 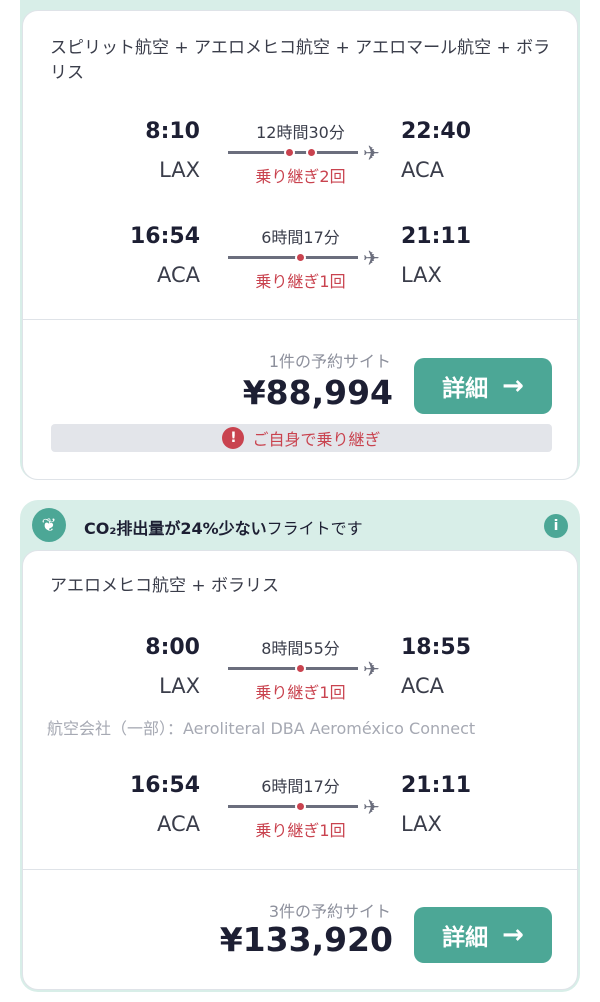 I want to click on eco-text: CO₂排出量が24%少ないフライトです, so click(x=223, y=527).